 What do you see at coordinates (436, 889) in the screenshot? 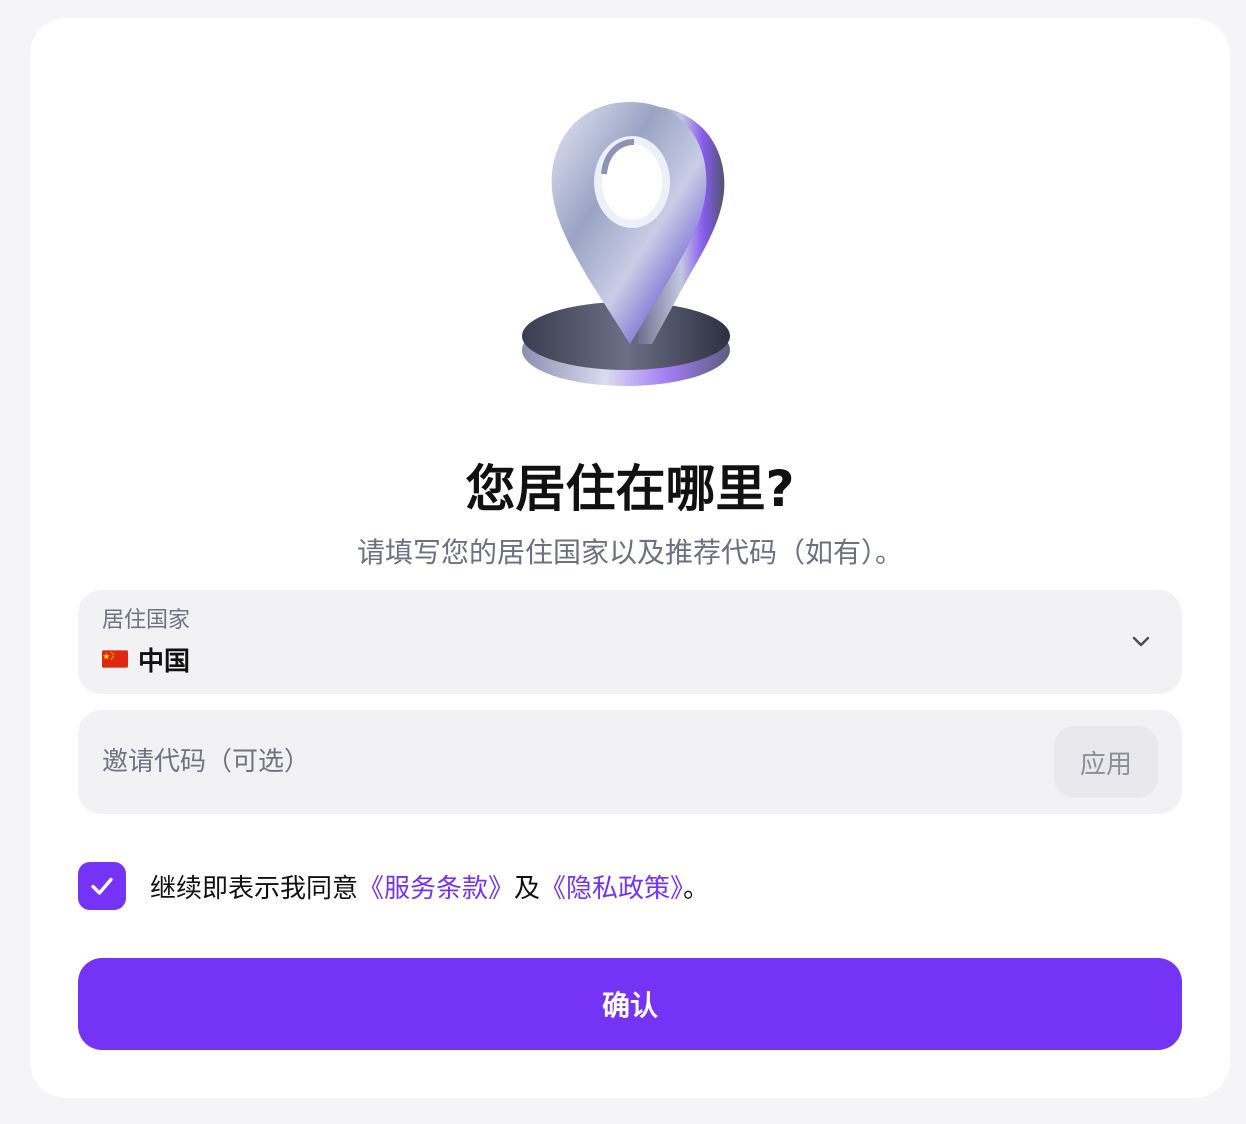
I see `terms-of-service-link: 《服务条款》` at bounding box center [436, 889].